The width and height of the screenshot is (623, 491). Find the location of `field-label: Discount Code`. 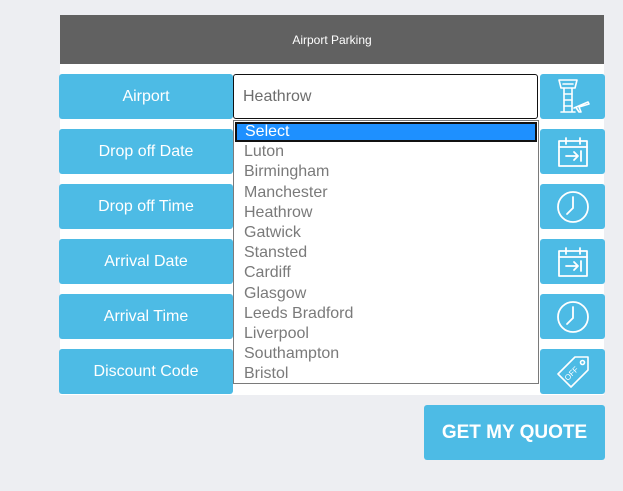

field-label: Discount Code is located at coordinates (146, 371).